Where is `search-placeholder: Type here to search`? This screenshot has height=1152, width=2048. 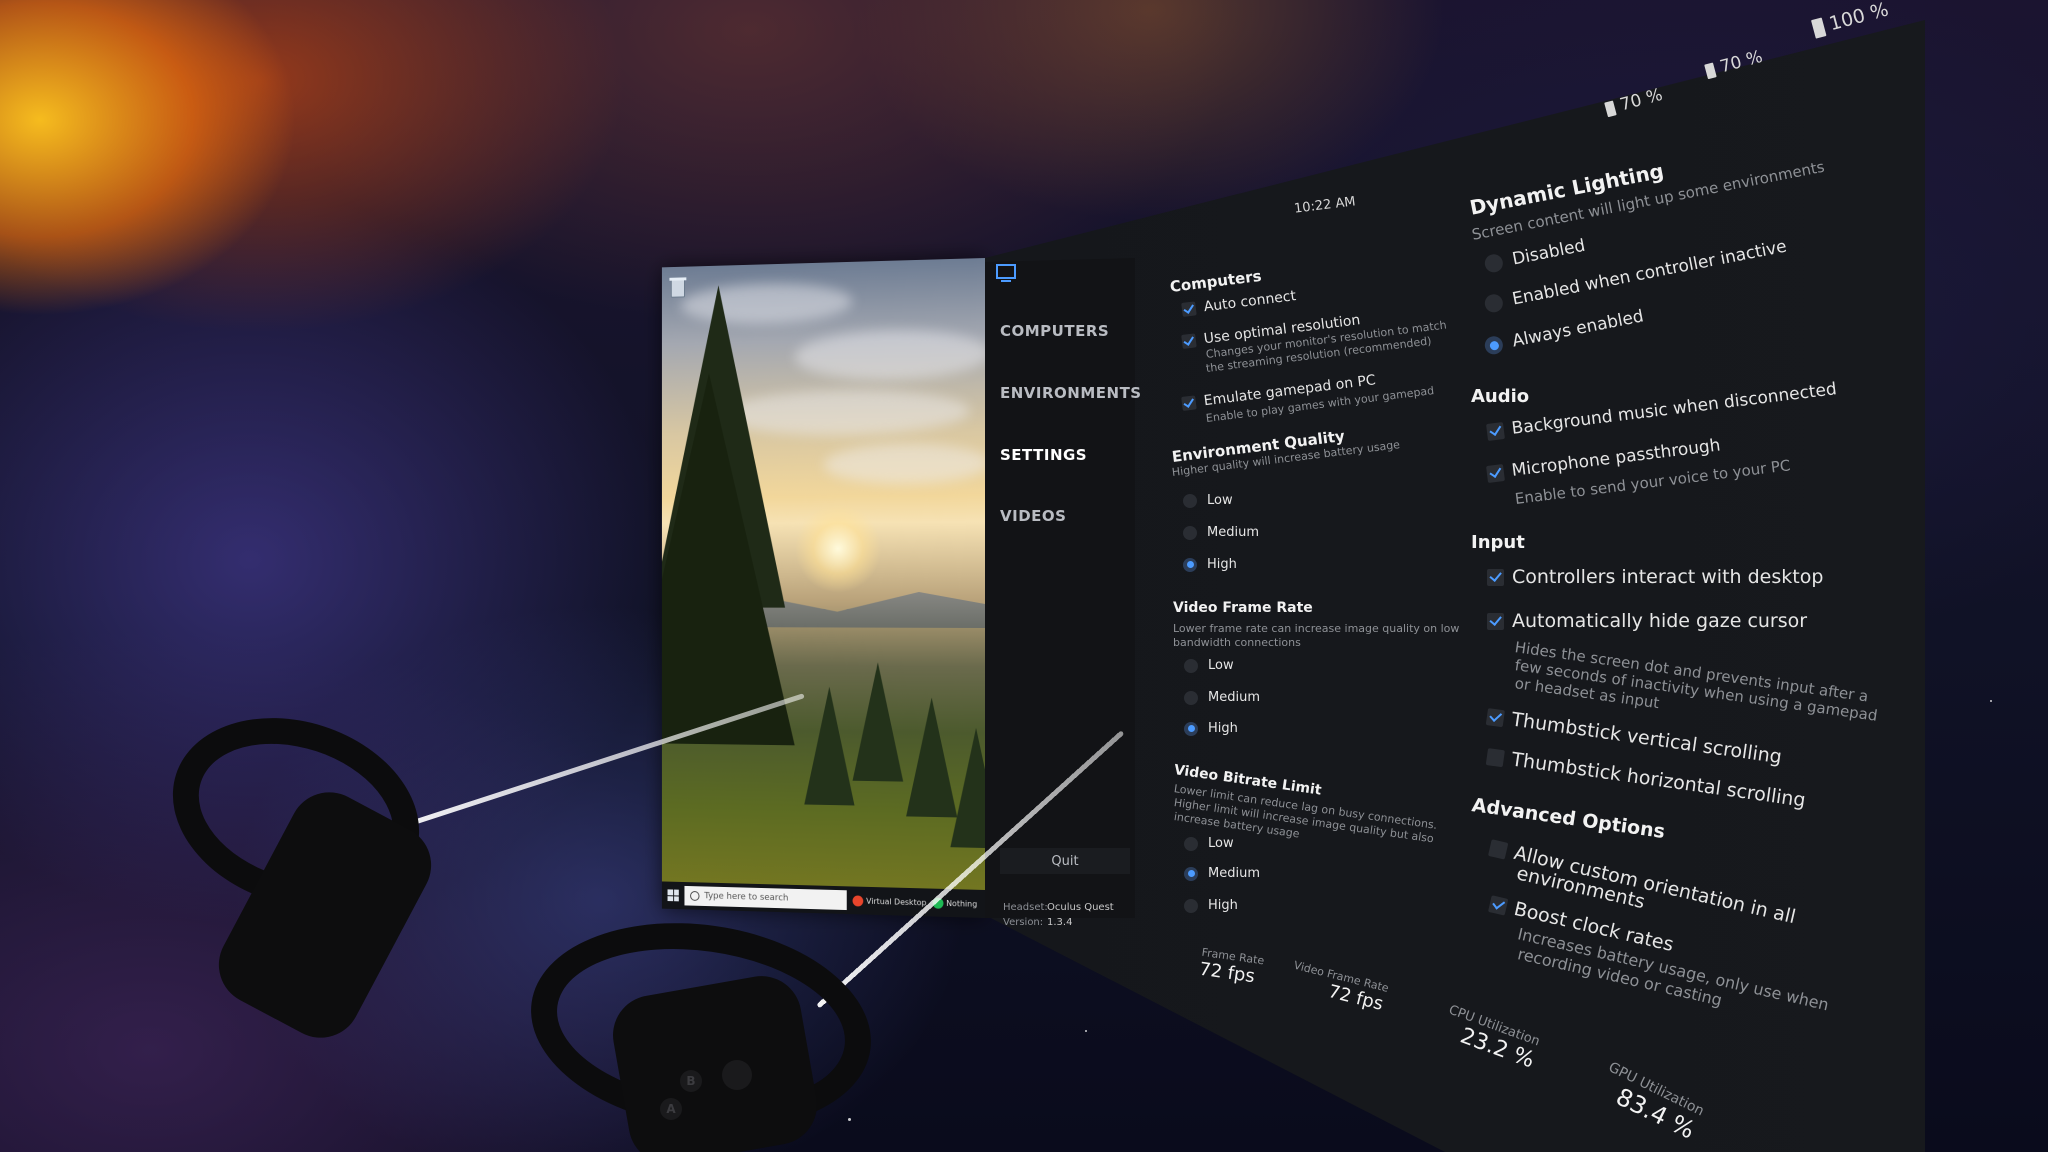 search-placeholder: Type here to search is located at coordinates (746, 897).